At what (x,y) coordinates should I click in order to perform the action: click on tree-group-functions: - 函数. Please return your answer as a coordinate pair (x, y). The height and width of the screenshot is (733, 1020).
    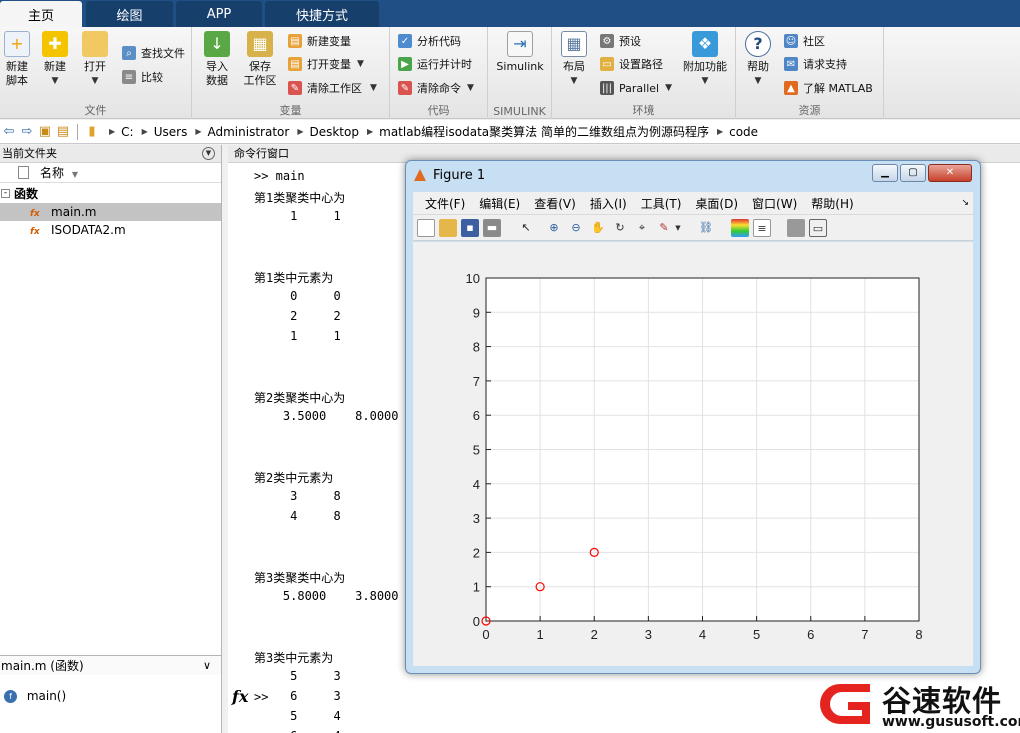
    Looking at the image, I should click on (110, 194).